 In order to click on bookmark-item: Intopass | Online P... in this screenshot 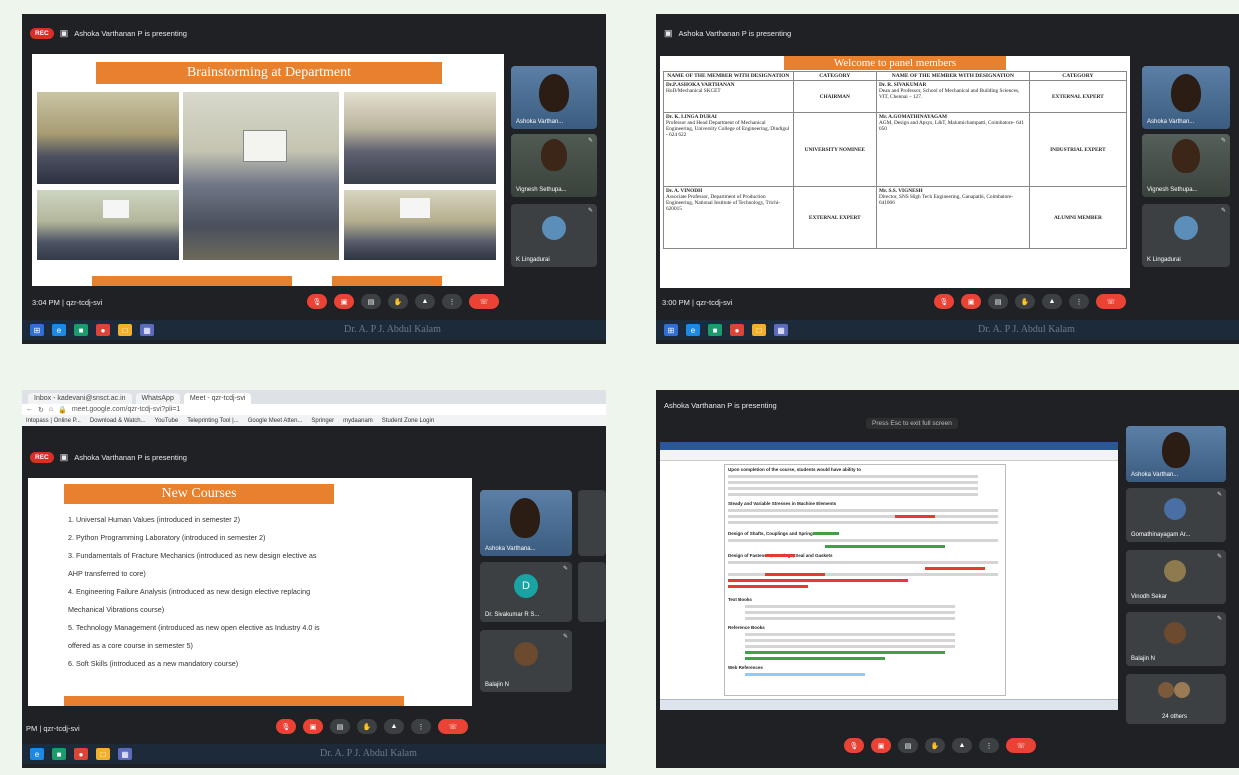, I will do `click(53, 421)`.